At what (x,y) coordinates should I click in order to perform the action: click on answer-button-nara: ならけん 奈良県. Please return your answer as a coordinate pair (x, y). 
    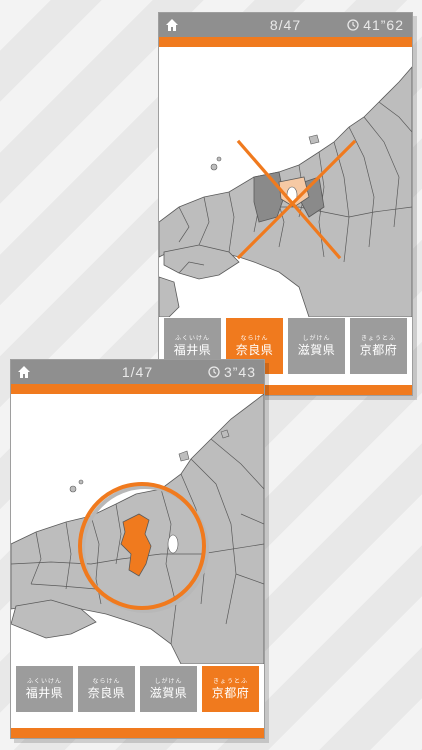
    Looking at the image, I should click on (106, 689).